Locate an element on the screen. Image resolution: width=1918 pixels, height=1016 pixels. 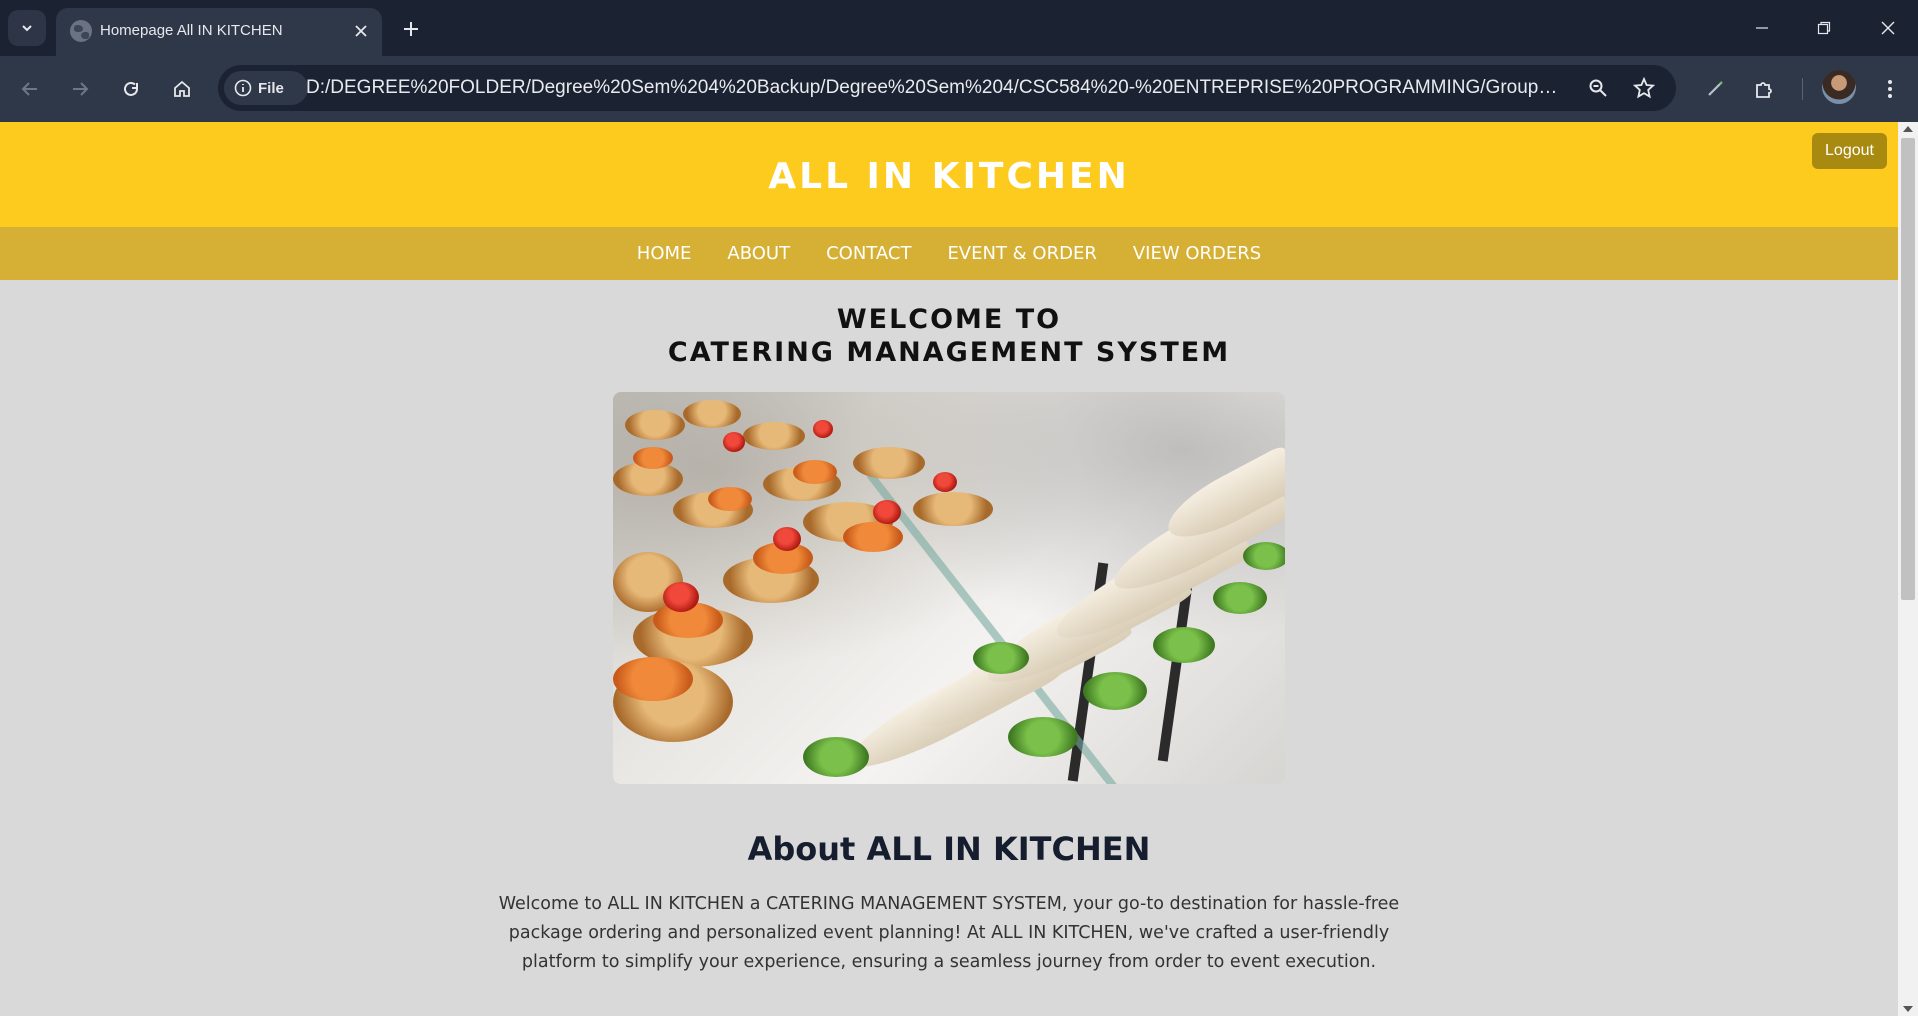
zoom-button is located at coordinates (1598, 88).